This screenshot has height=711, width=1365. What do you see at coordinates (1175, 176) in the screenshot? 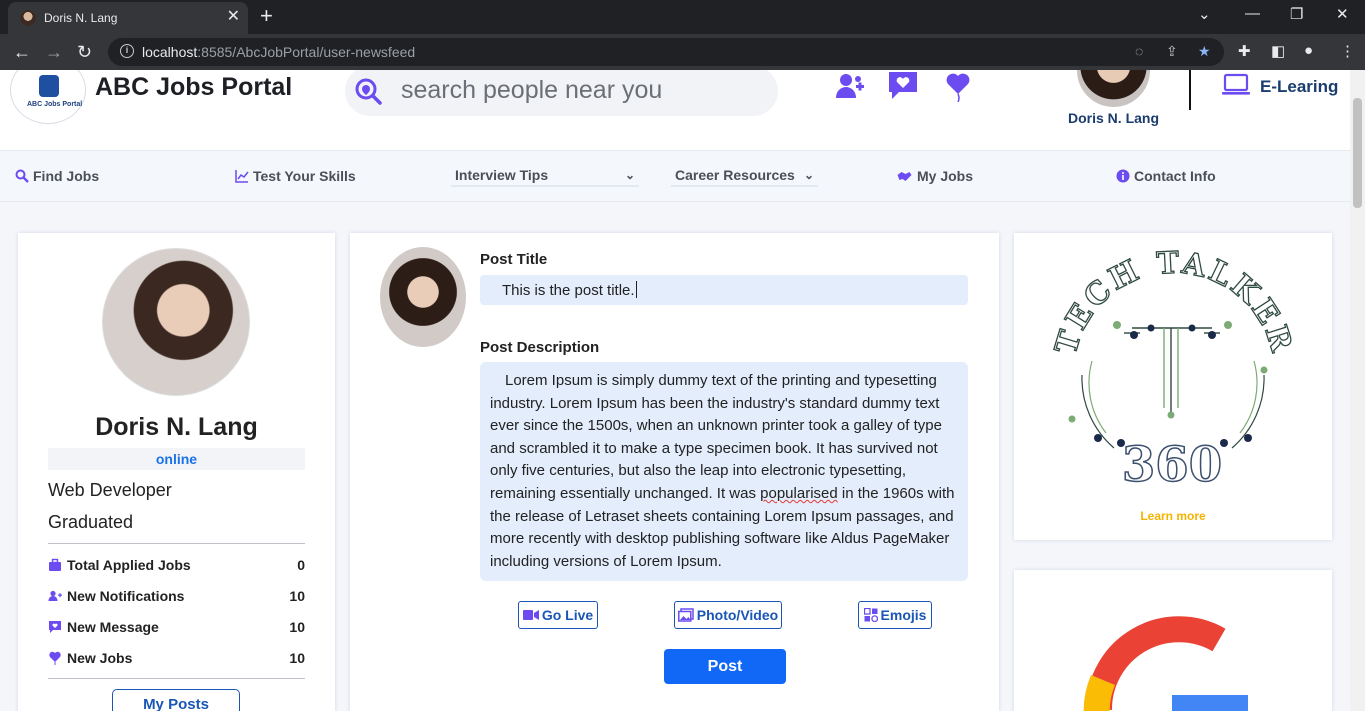
I see `nav-contact-info-label: Contact Info` at bounding box center [1175, 176].